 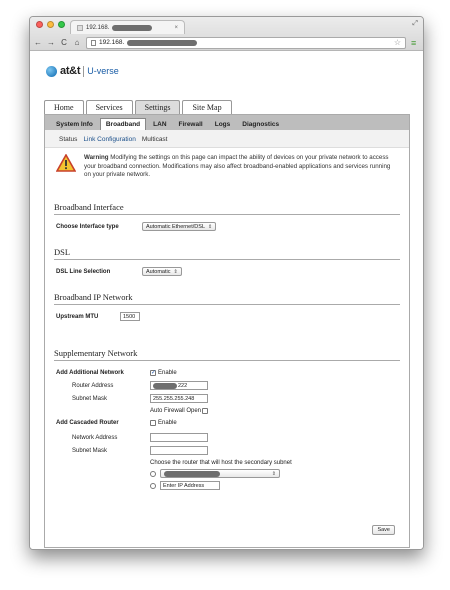 What do you see at coordinates (153, 422) in the screenshot?
I see `add-cascaded-checkbox` at bounding box center [153, 422].